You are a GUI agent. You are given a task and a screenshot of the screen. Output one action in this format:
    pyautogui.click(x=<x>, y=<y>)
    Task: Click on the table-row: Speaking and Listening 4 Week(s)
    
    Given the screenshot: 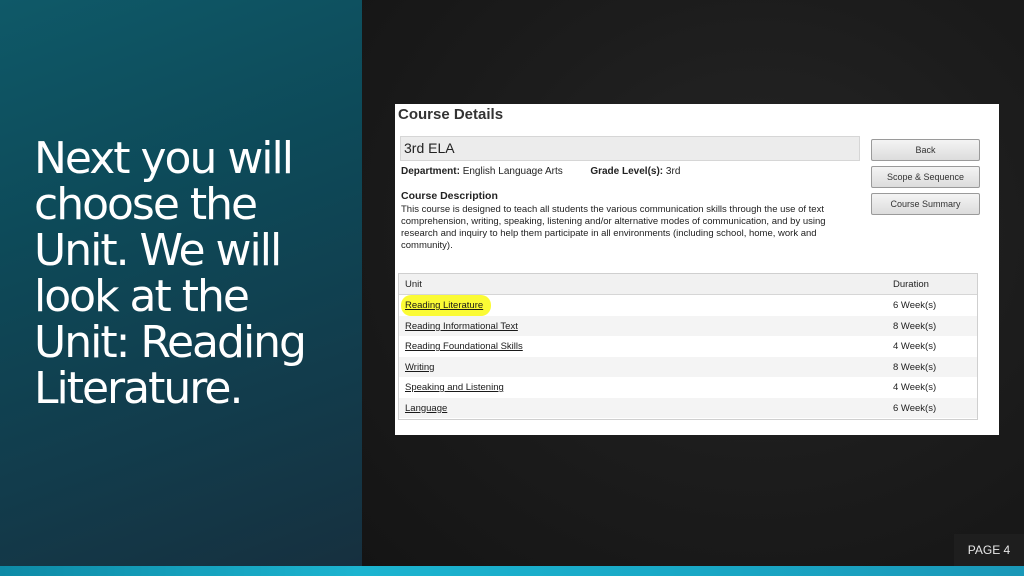 What is the action you would take?
    pyautogui.click(x=688, y=387)
    